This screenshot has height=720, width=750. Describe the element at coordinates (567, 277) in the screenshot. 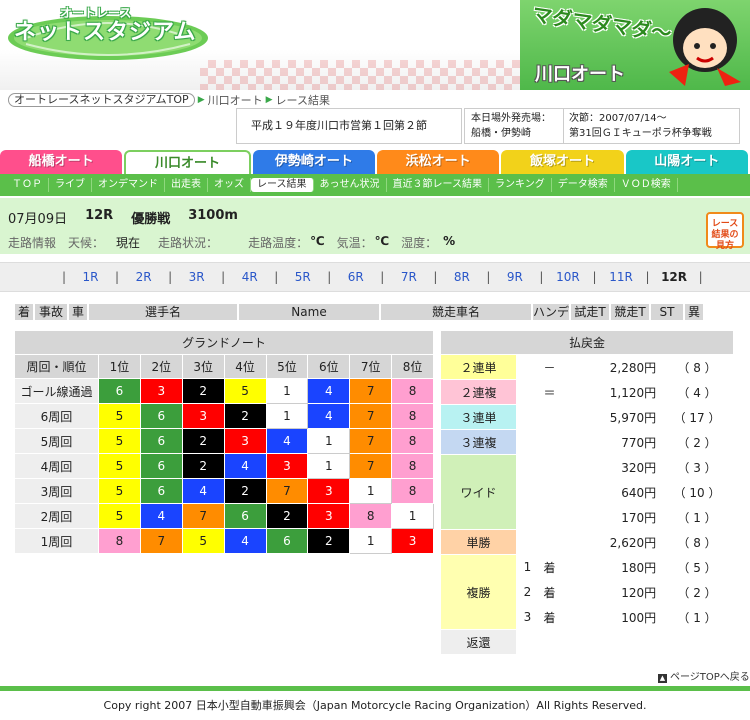

I see `race-link: 10R` at that location.